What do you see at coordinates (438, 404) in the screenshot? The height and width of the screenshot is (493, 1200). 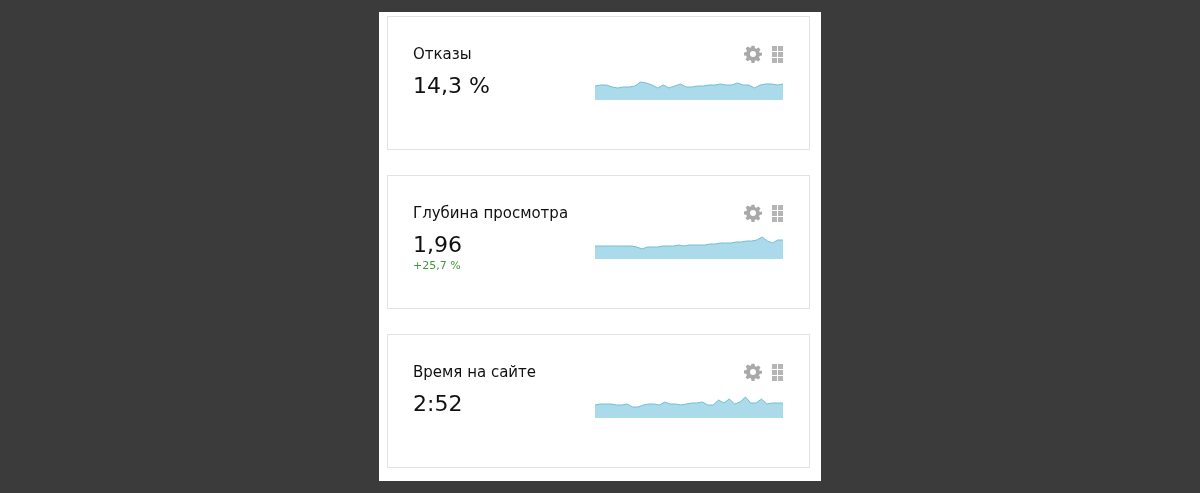 I see `metric-value: 2:52` at bounding box center [438, 404].